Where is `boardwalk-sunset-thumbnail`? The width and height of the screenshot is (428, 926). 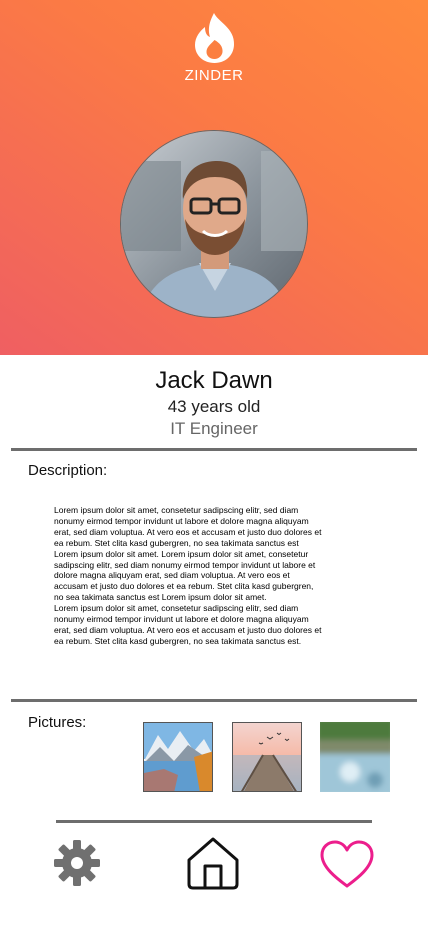 boardwalk-sunset-thumbnail is located at coordinates (267, 757).